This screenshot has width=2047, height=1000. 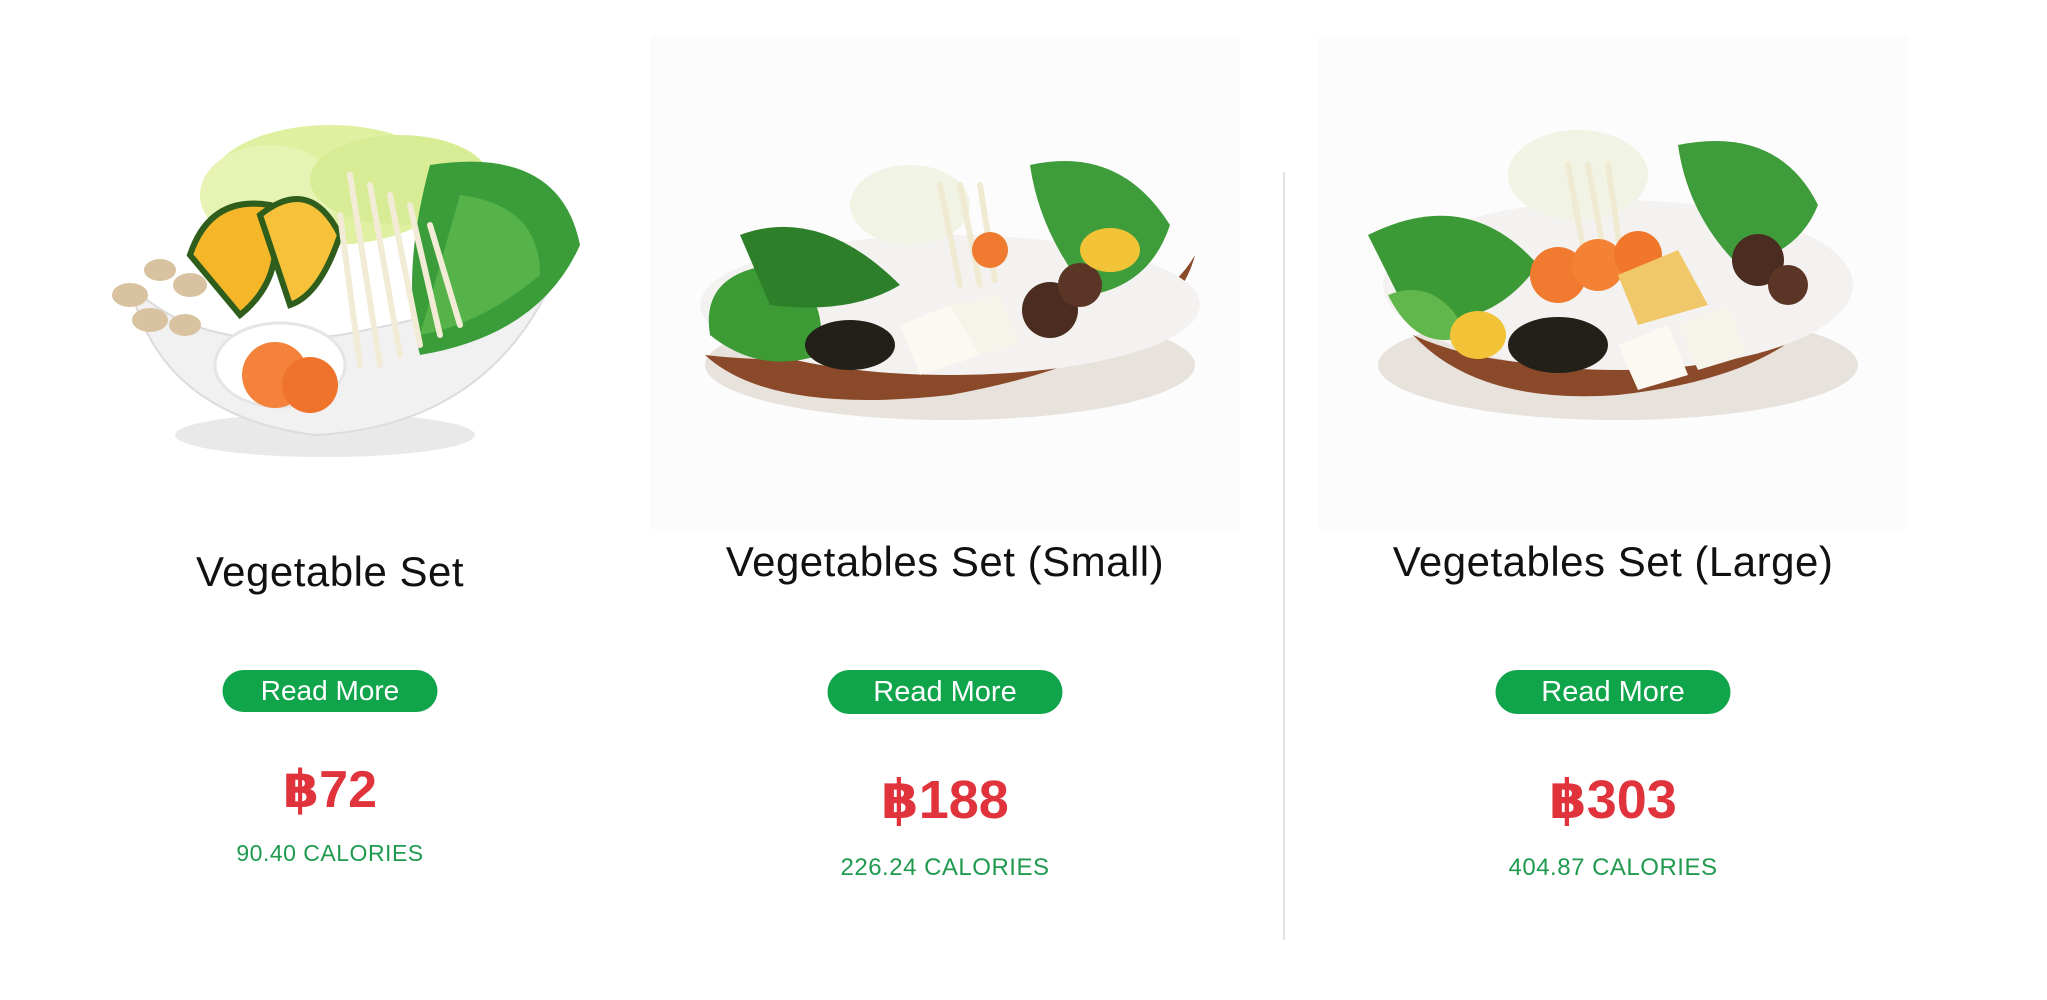 What do you see at coordinates (330, 282) in the screenshot?
I see `vegetable-bowl-image` at bounding box center [330, 282].